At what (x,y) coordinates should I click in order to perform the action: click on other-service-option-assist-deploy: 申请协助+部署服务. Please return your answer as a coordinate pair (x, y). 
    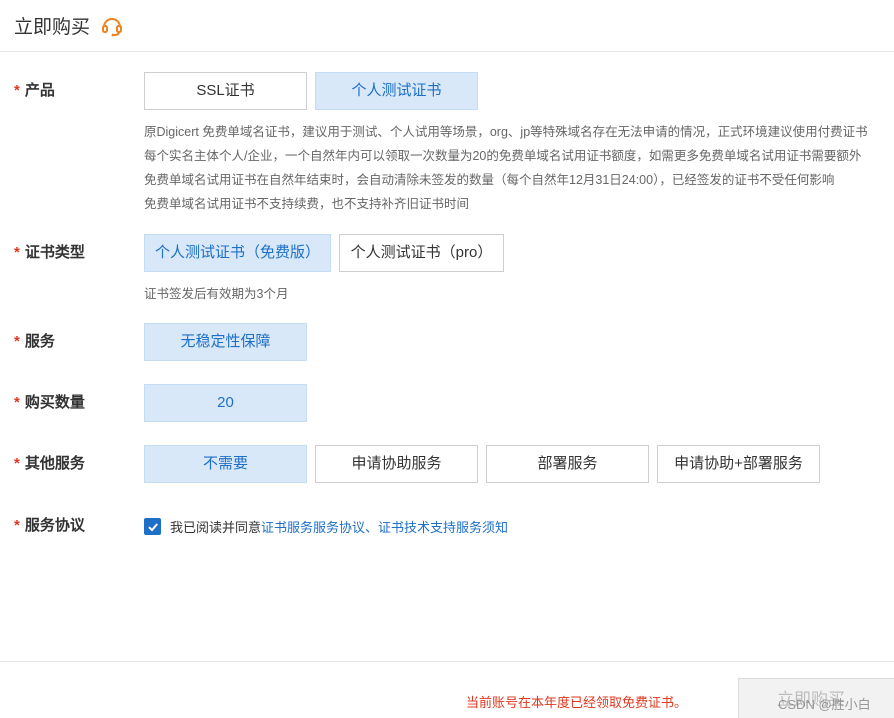
    Looking at the image, I should click on (738, 464).